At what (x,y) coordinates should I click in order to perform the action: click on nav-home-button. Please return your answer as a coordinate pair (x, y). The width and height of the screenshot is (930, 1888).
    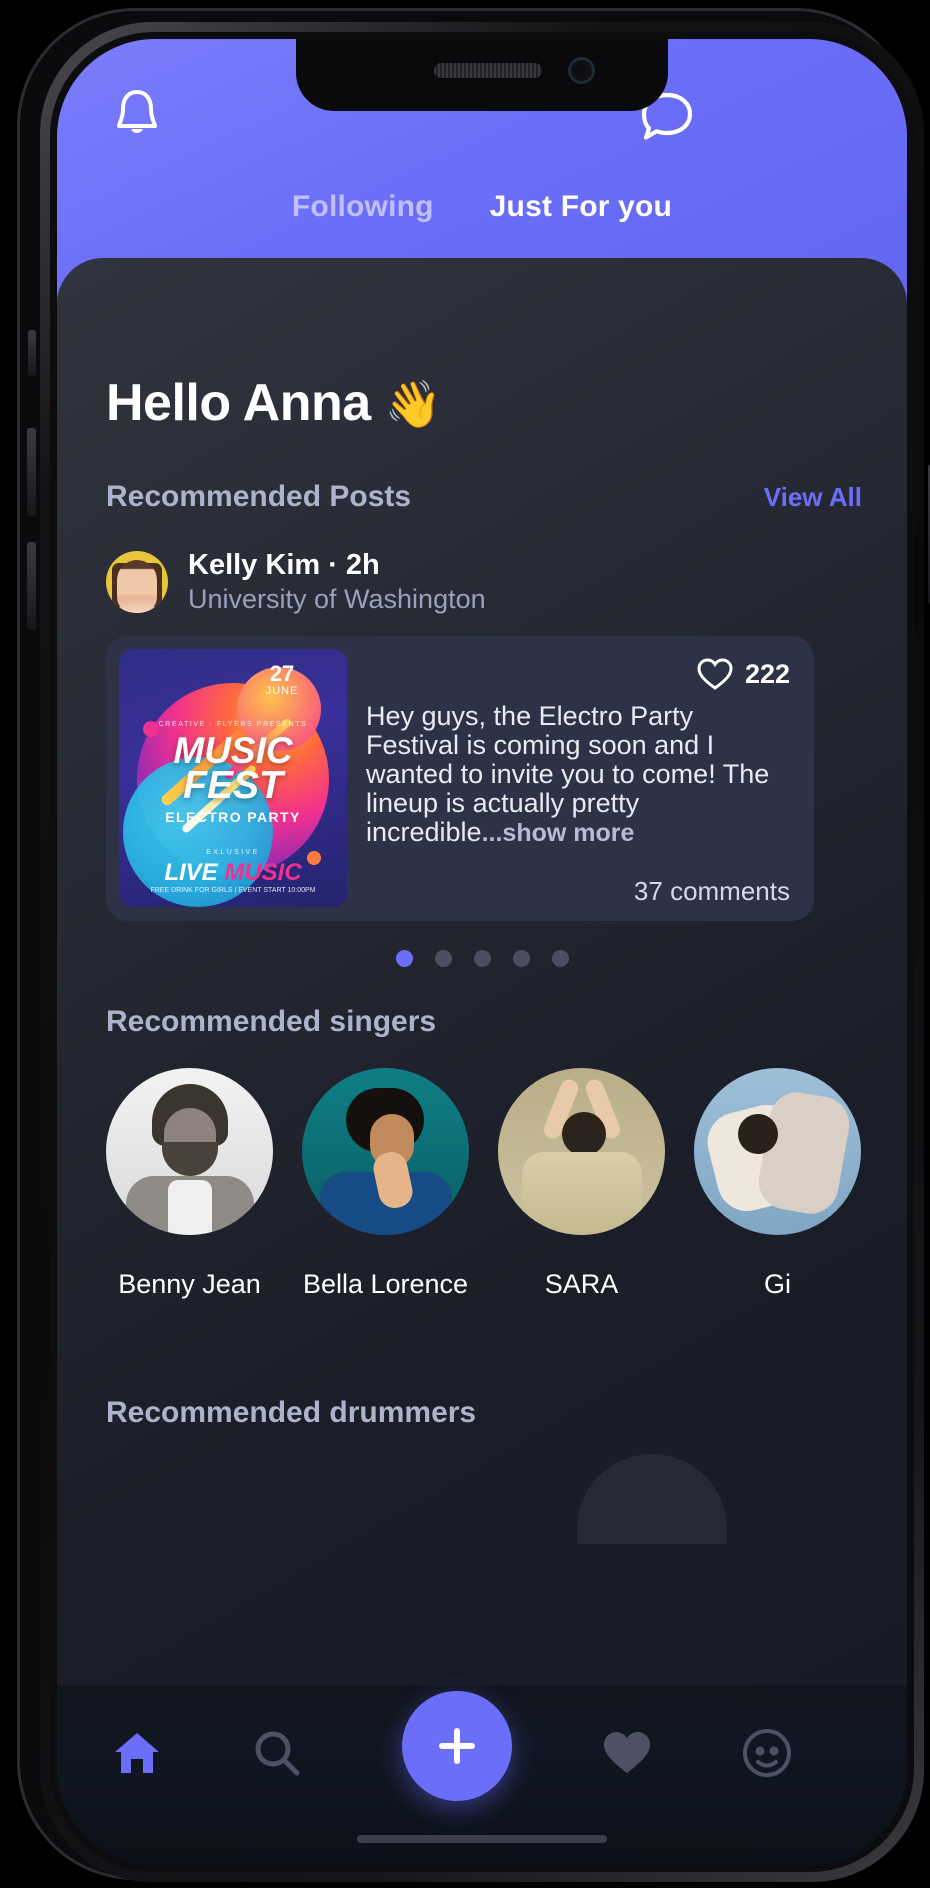
    Looking at the image, I should click on (137, 1753).